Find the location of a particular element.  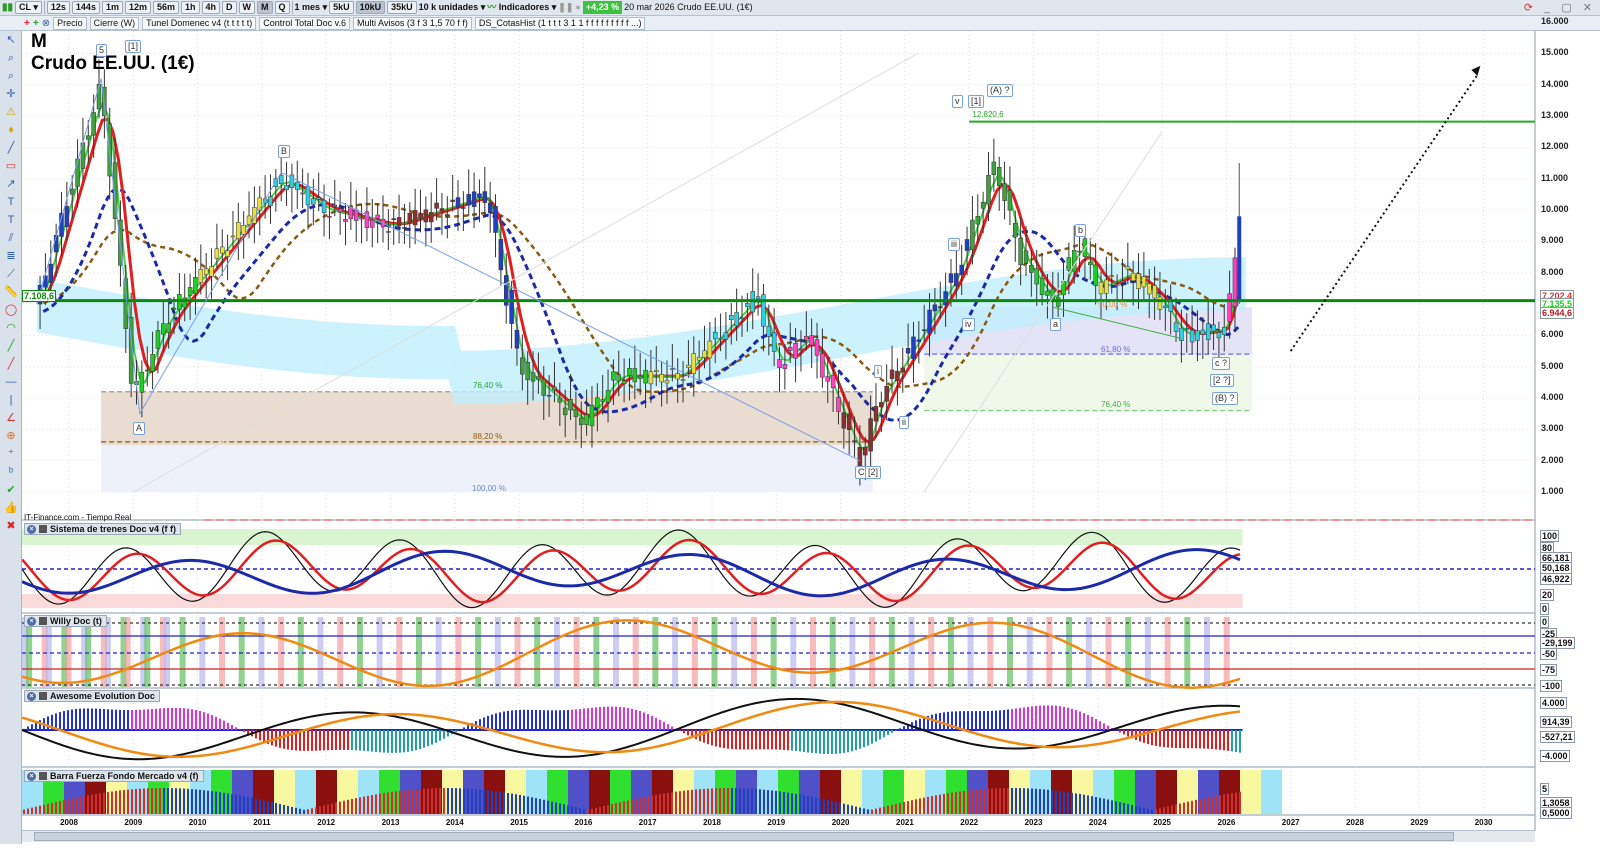

ruler-icon: 📏 is located at coordinates (11, 292).